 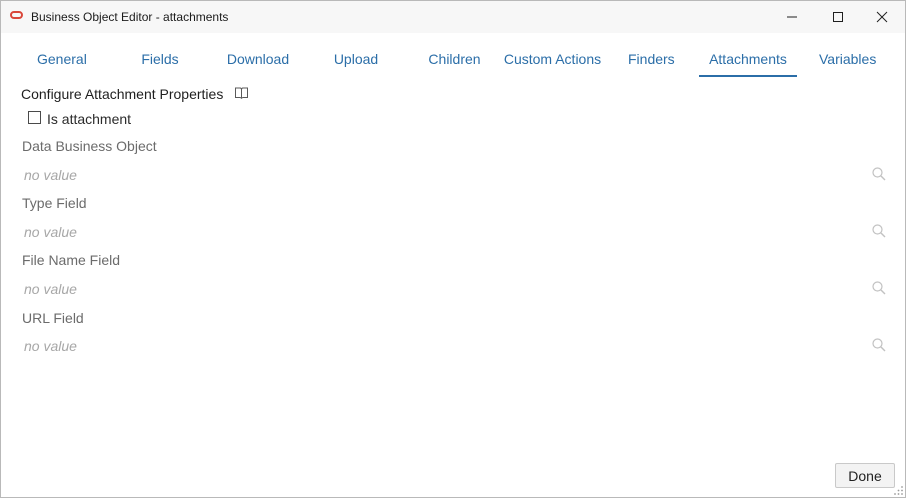 I want to click on is-attachment-checkbox, so click(x=34, y=117).